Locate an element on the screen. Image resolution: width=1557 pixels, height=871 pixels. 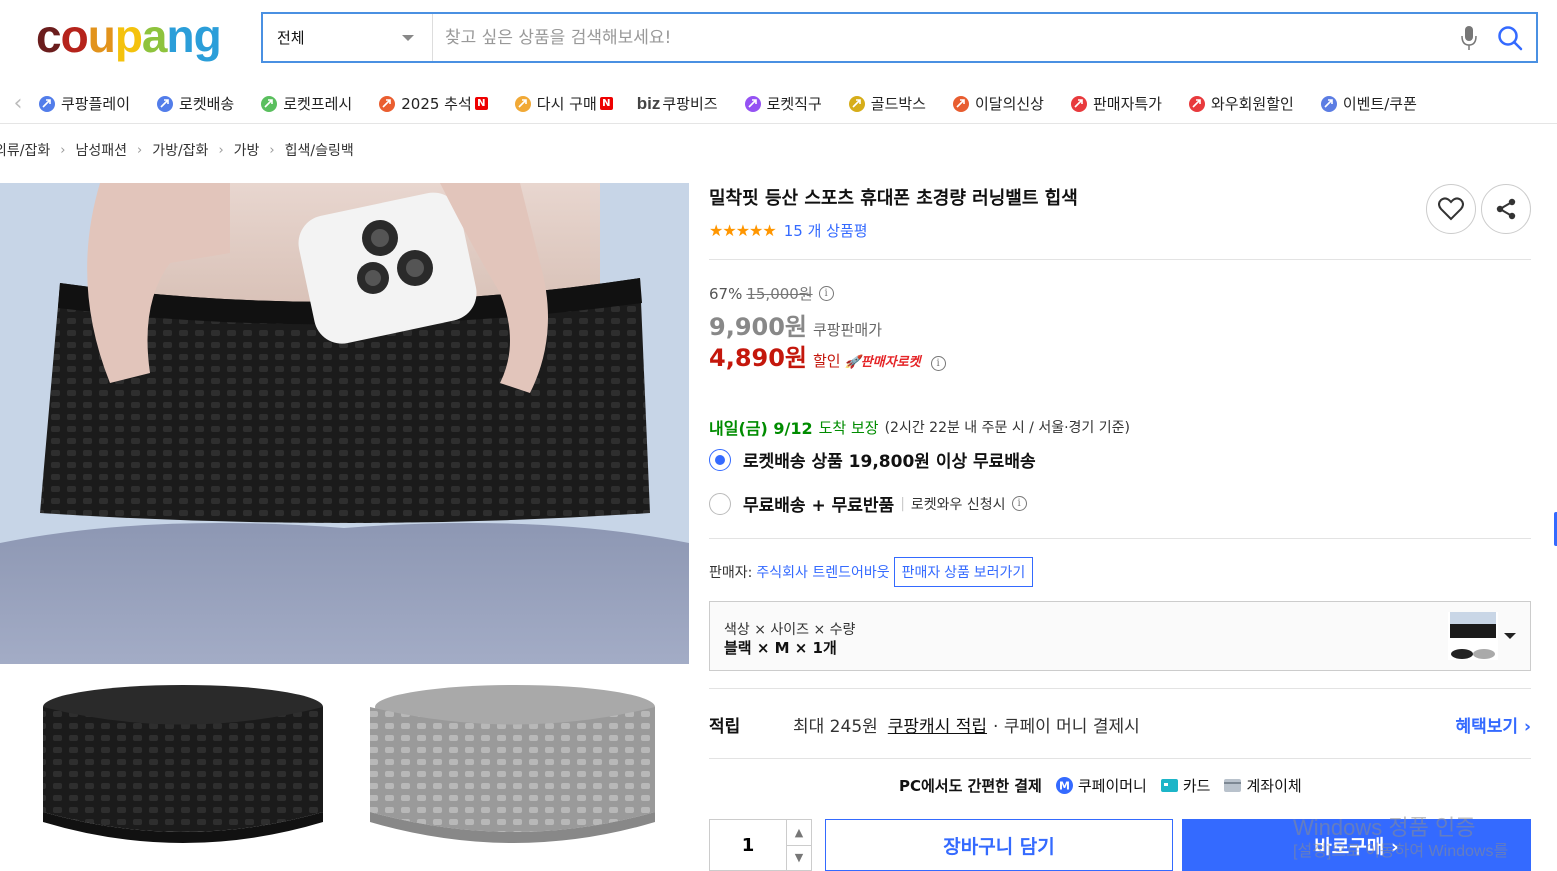
nav-item: 와우회원할인 is located at coordinates (1240, 104).